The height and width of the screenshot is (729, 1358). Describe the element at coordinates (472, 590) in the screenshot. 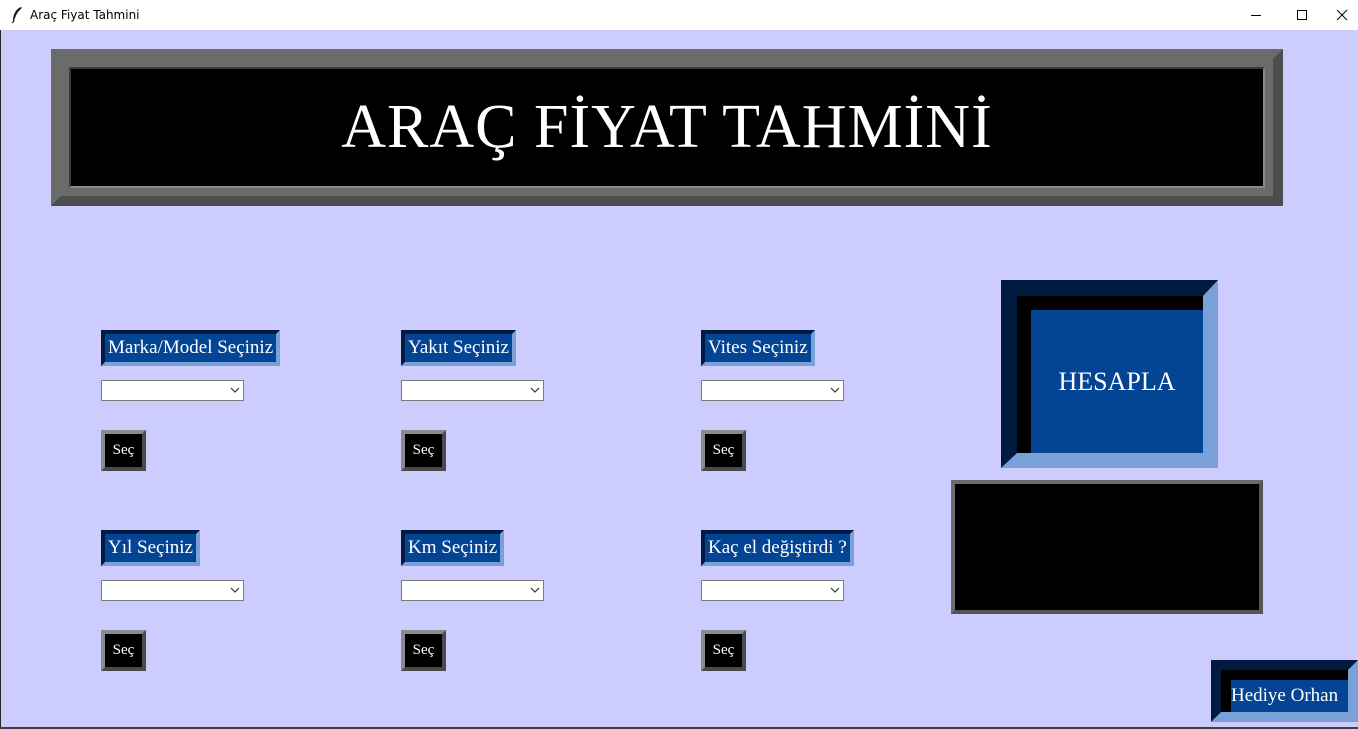

I see `km-combobox` at that location.